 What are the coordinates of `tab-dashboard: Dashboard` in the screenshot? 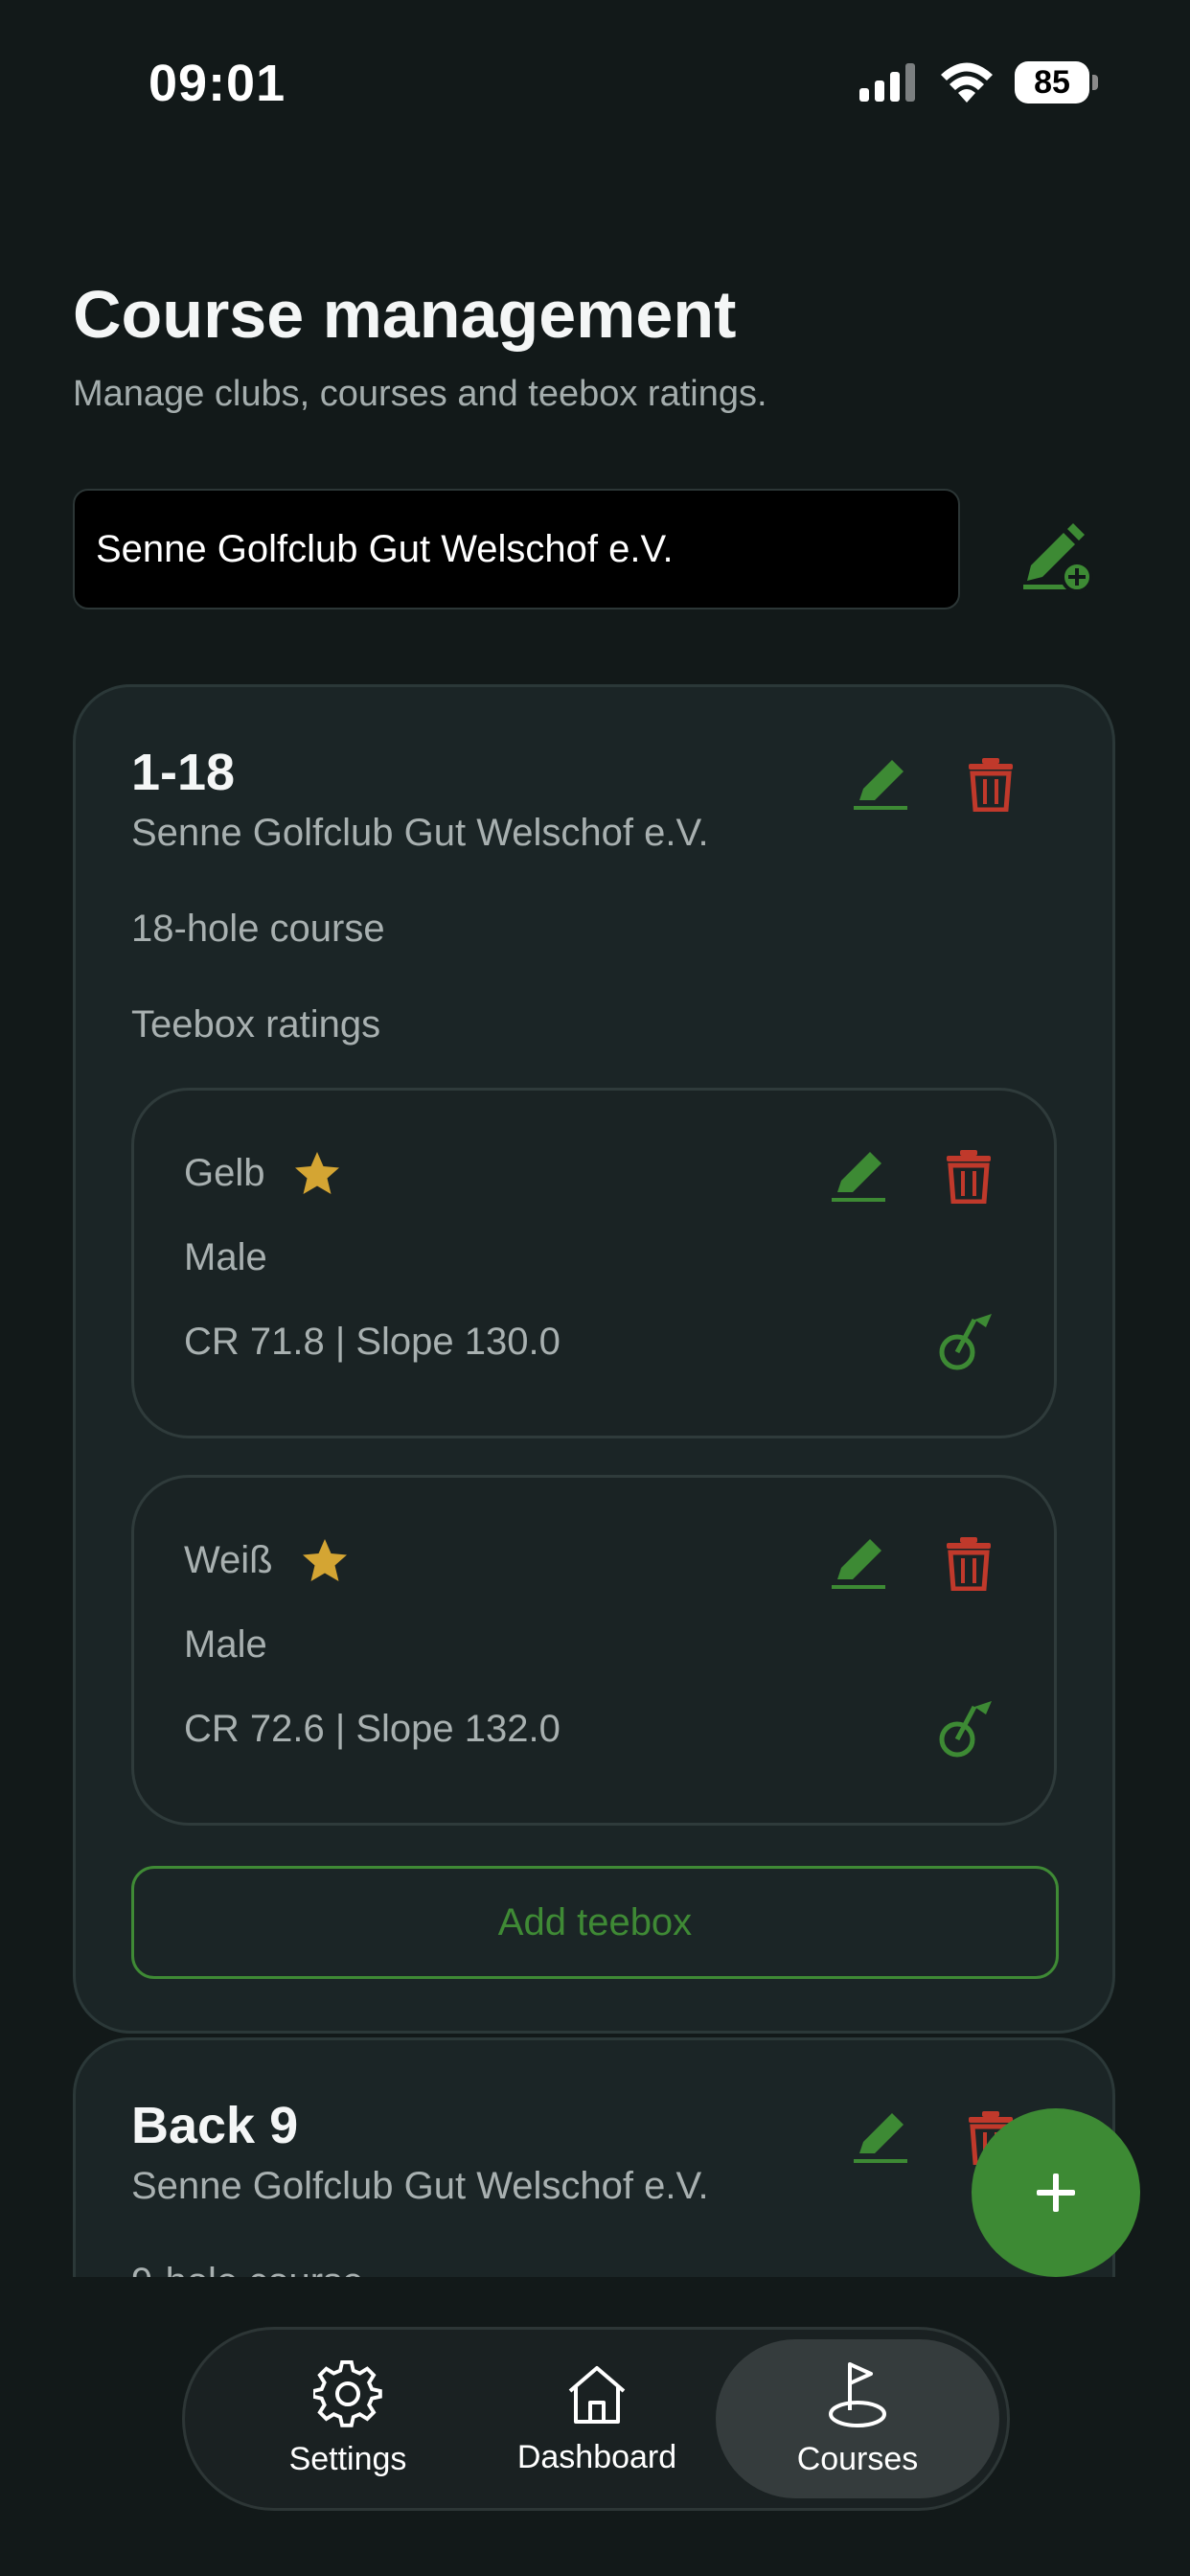 It's located at (597, 2418).